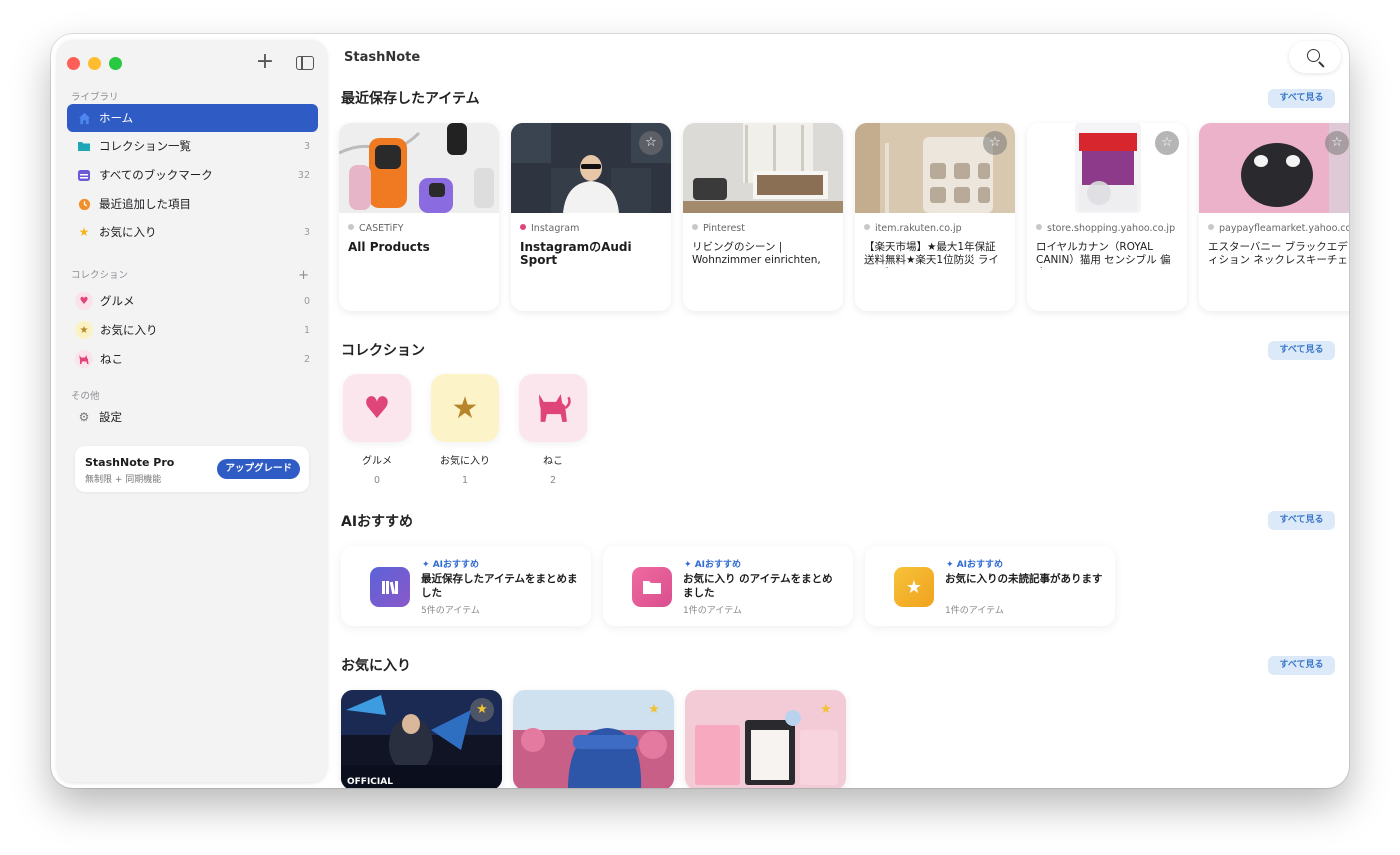 This screenshot has width=1400, height=855. What do you see at coordinates (377, 522) in the screenshot?
I see `ai-section-title: AIおすすめ` at bounding box center [377, 522].